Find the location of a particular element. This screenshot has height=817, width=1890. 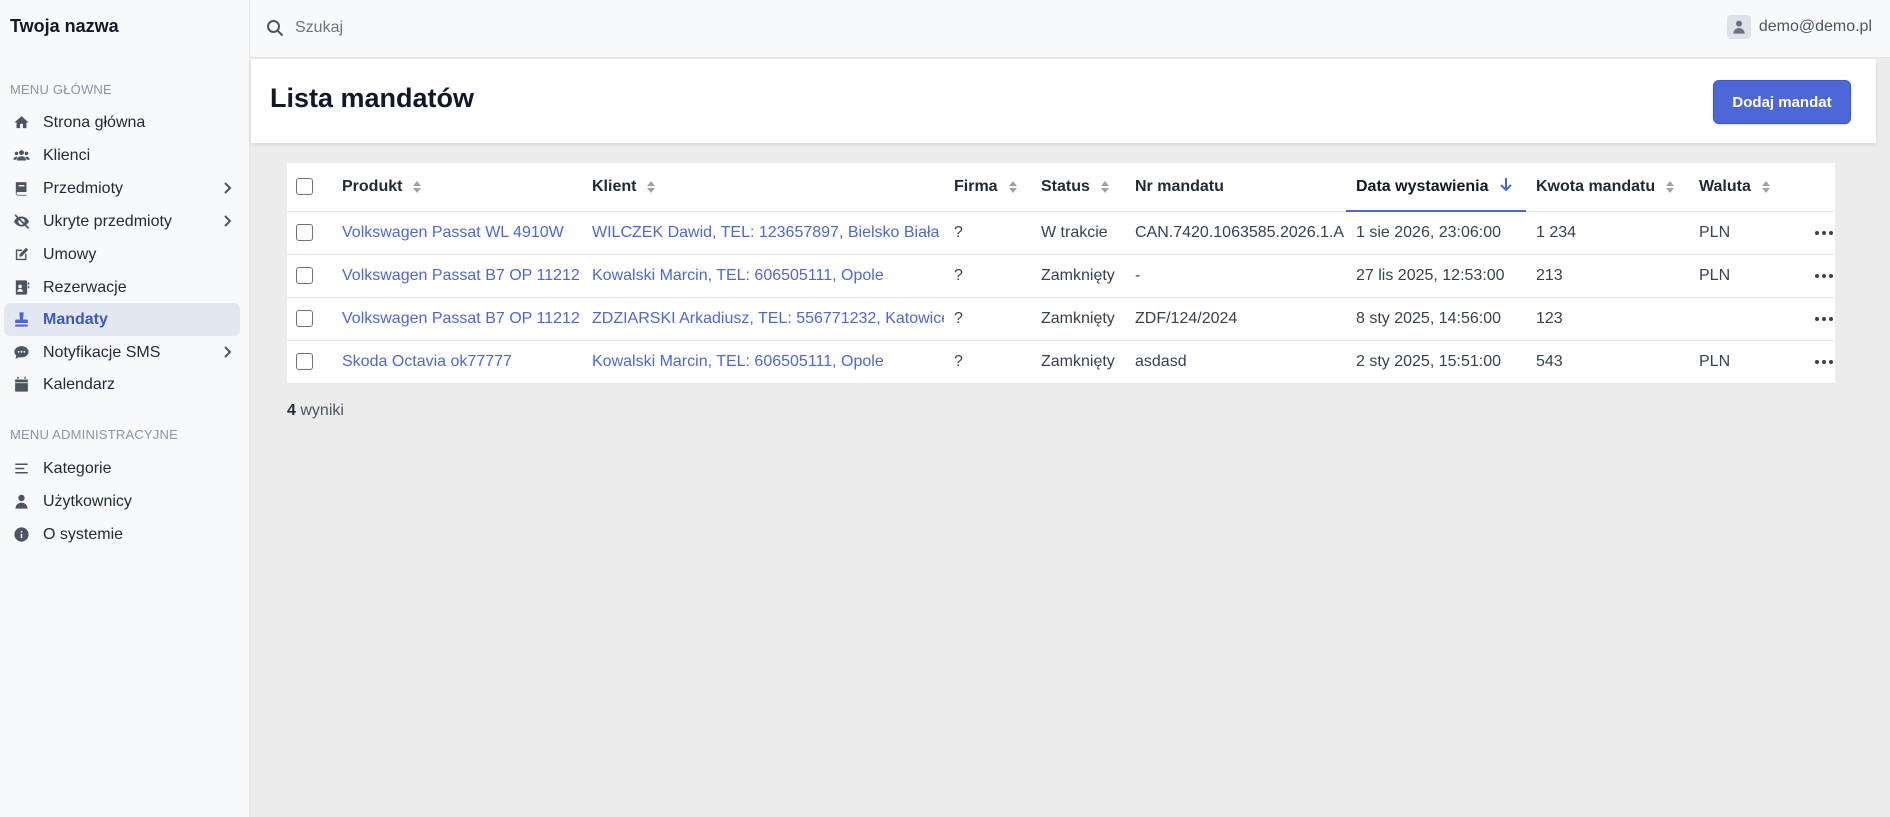

user-email: demo@demo.pl is located at coordinates (1815, 26).